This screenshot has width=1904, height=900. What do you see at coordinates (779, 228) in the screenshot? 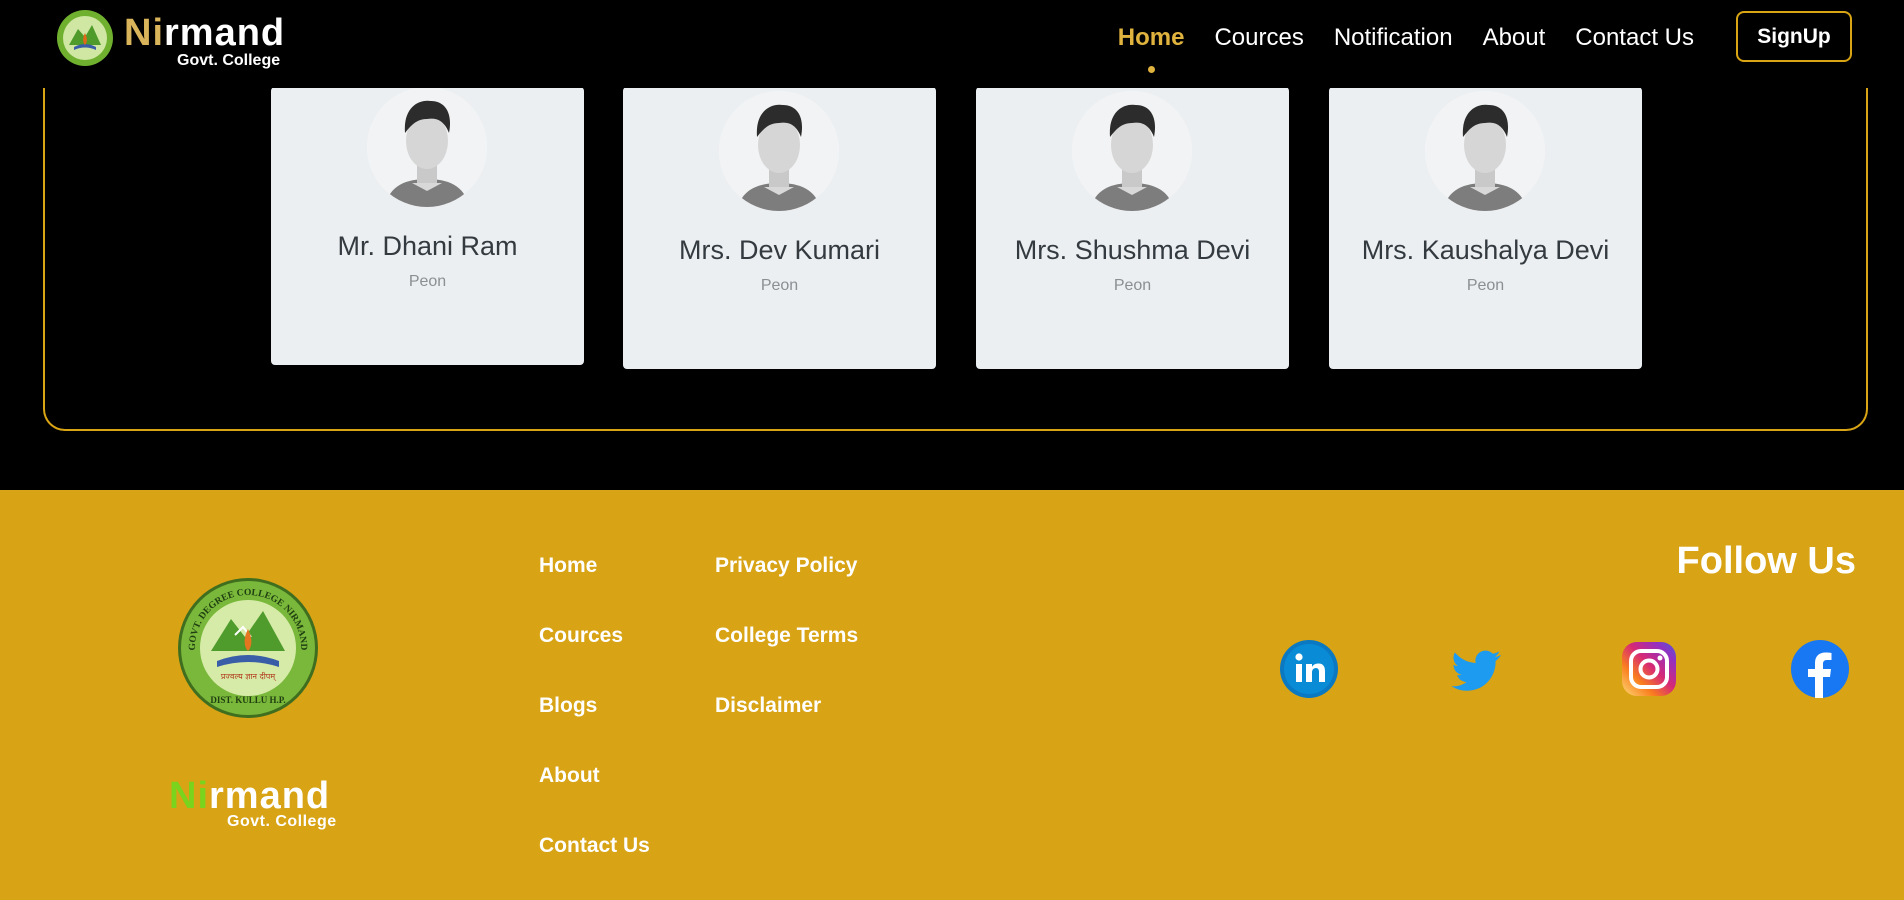
I see `staff-card: Mrs. Dev Kumari Peon` at bounding box center [779, 228].